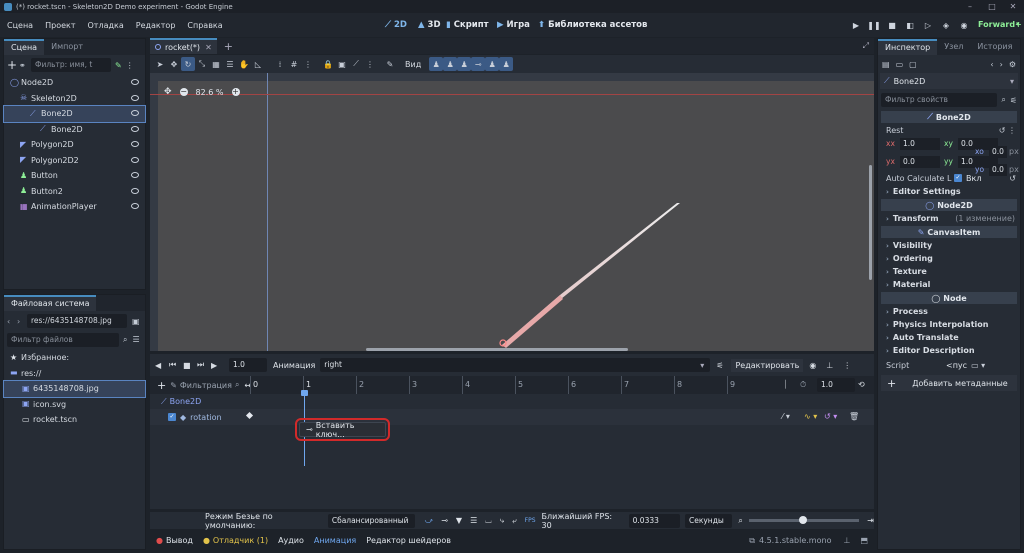 The height and width of the screenshot is (553, 1024). I want to click on movie-icon: ◉, so click(964, 25).